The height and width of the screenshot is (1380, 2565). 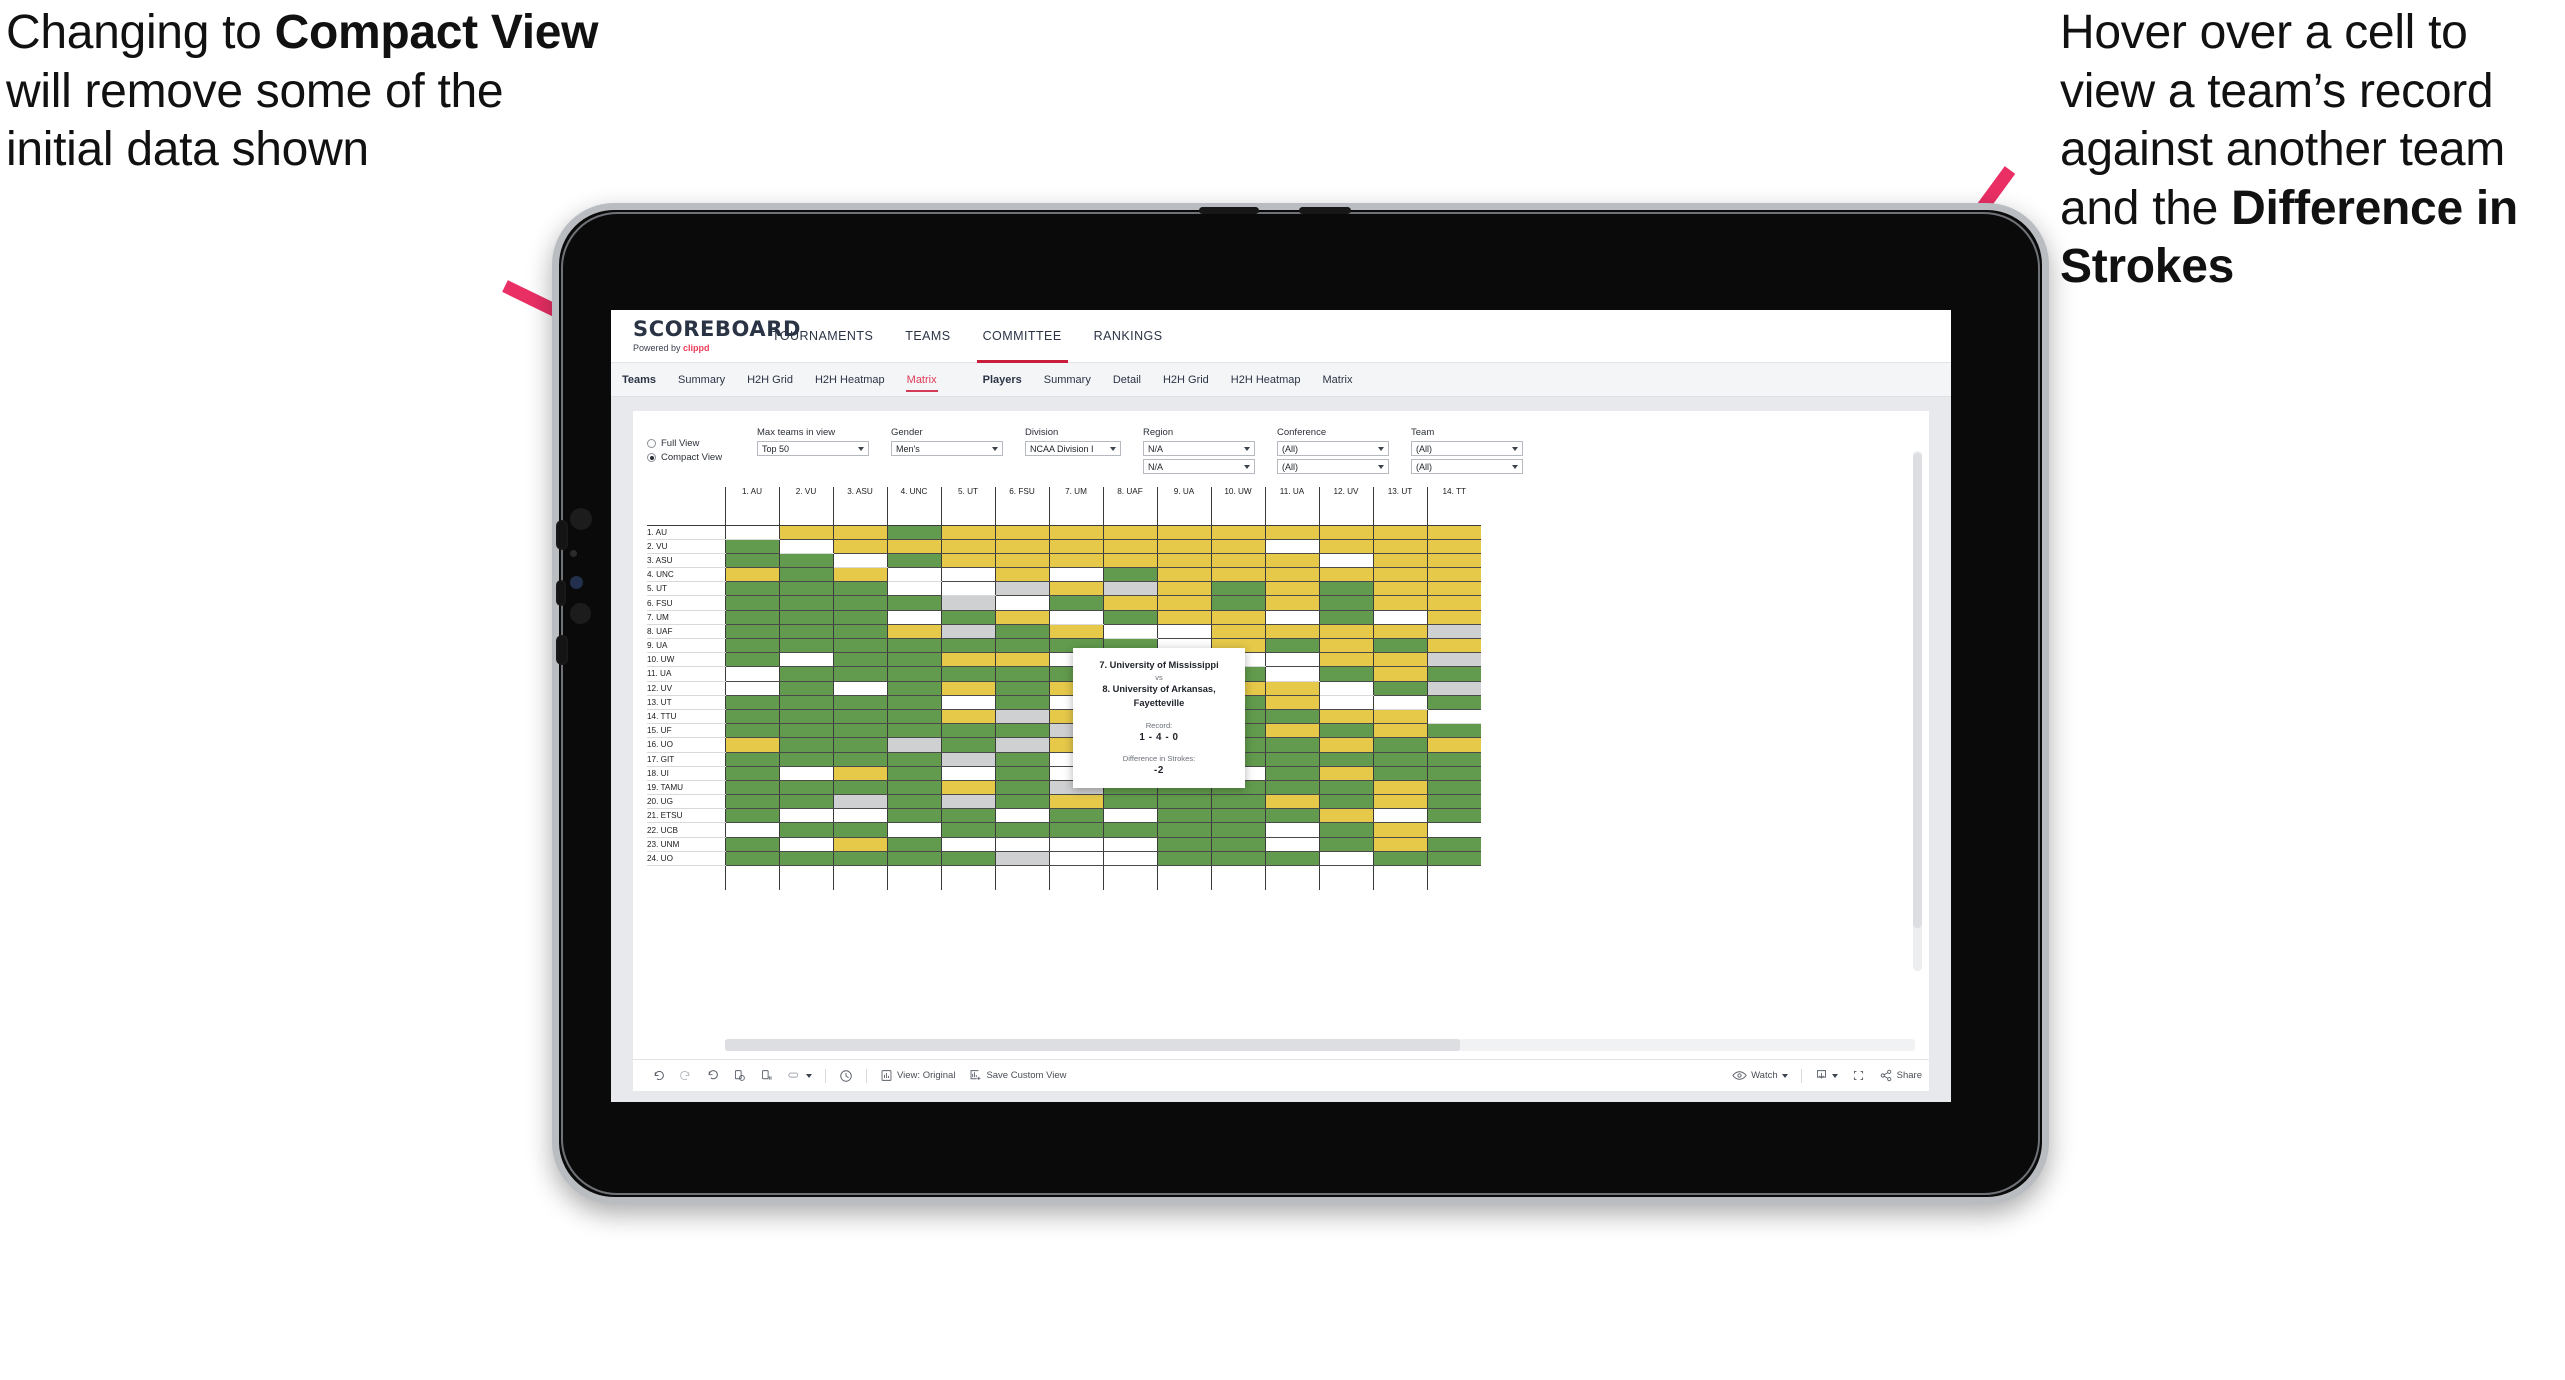 What do you see at coordinates (685, 1075) in the screenshot?
I see `redo-button` at bounding box center [685, 1075].